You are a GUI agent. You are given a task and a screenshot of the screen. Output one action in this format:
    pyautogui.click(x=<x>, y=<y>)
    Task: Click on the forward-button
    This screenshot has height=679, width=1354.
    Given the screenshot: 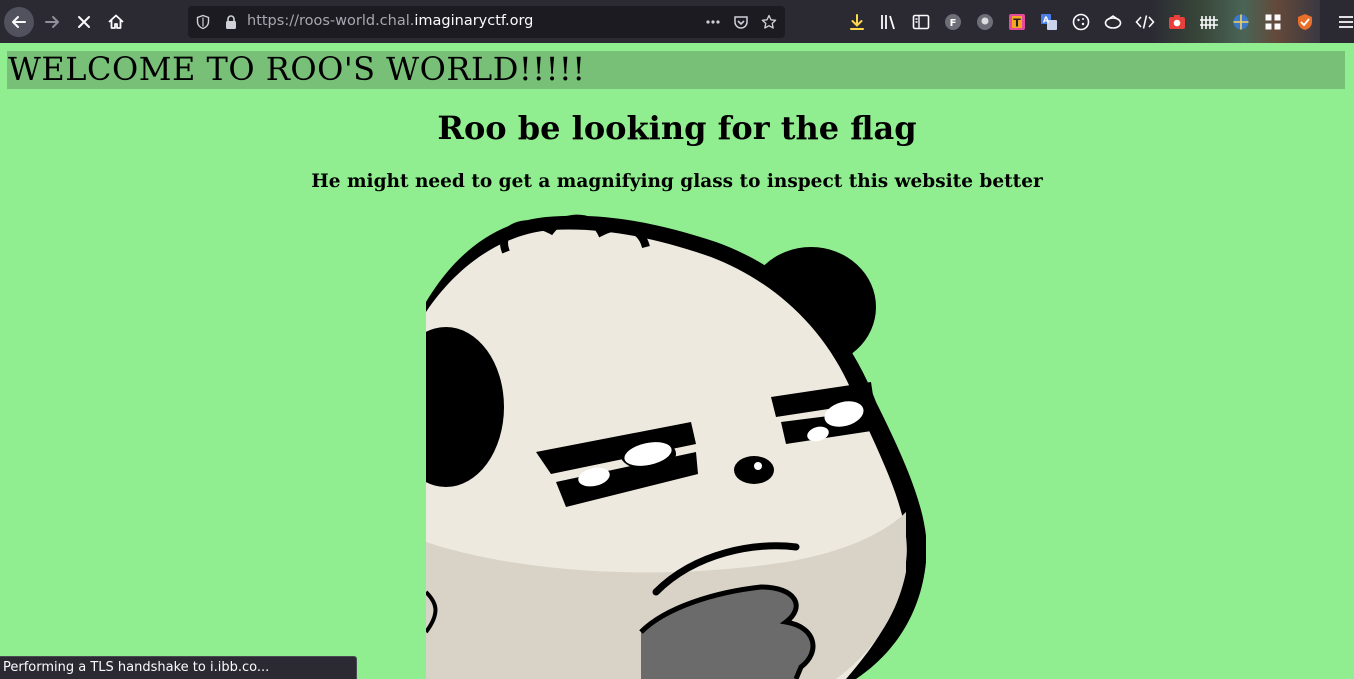 What is the action you would take?
    pyautogui.click(x=52, y=22)
    